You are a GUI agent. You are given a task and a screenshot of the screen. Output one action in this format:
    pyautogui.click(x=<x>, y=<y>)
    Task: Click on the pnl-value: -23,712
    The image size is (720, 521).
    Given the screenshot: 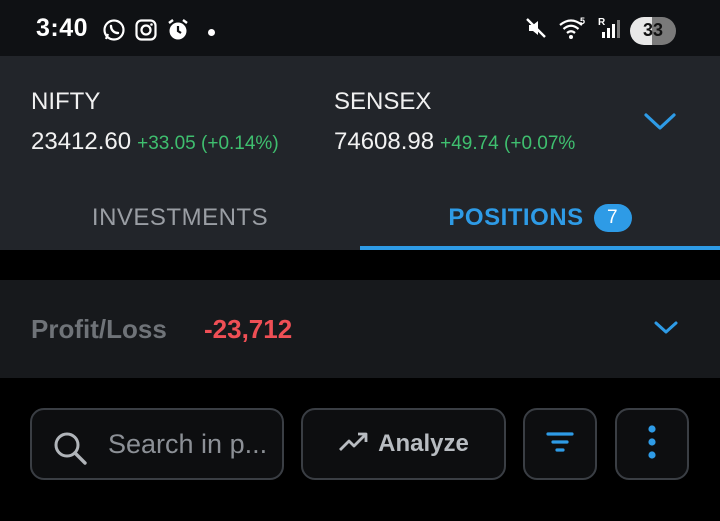 What is the action you would take?
    pyautogui.click(x=248, y=329)
    